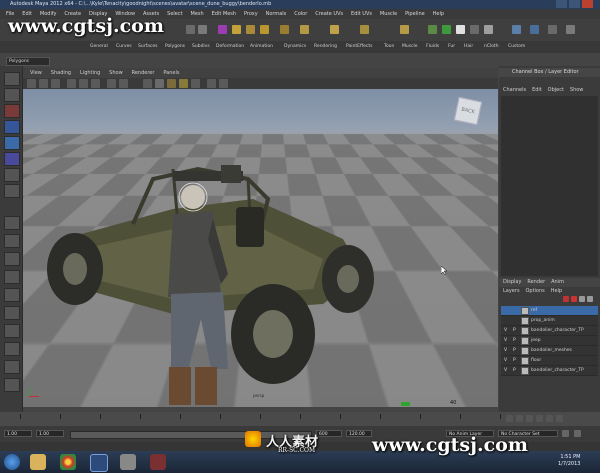  What do you see at coordinates (329, 433) in the screenshot?
I see `range-end-field: 600` at bounding box center [329, 433].